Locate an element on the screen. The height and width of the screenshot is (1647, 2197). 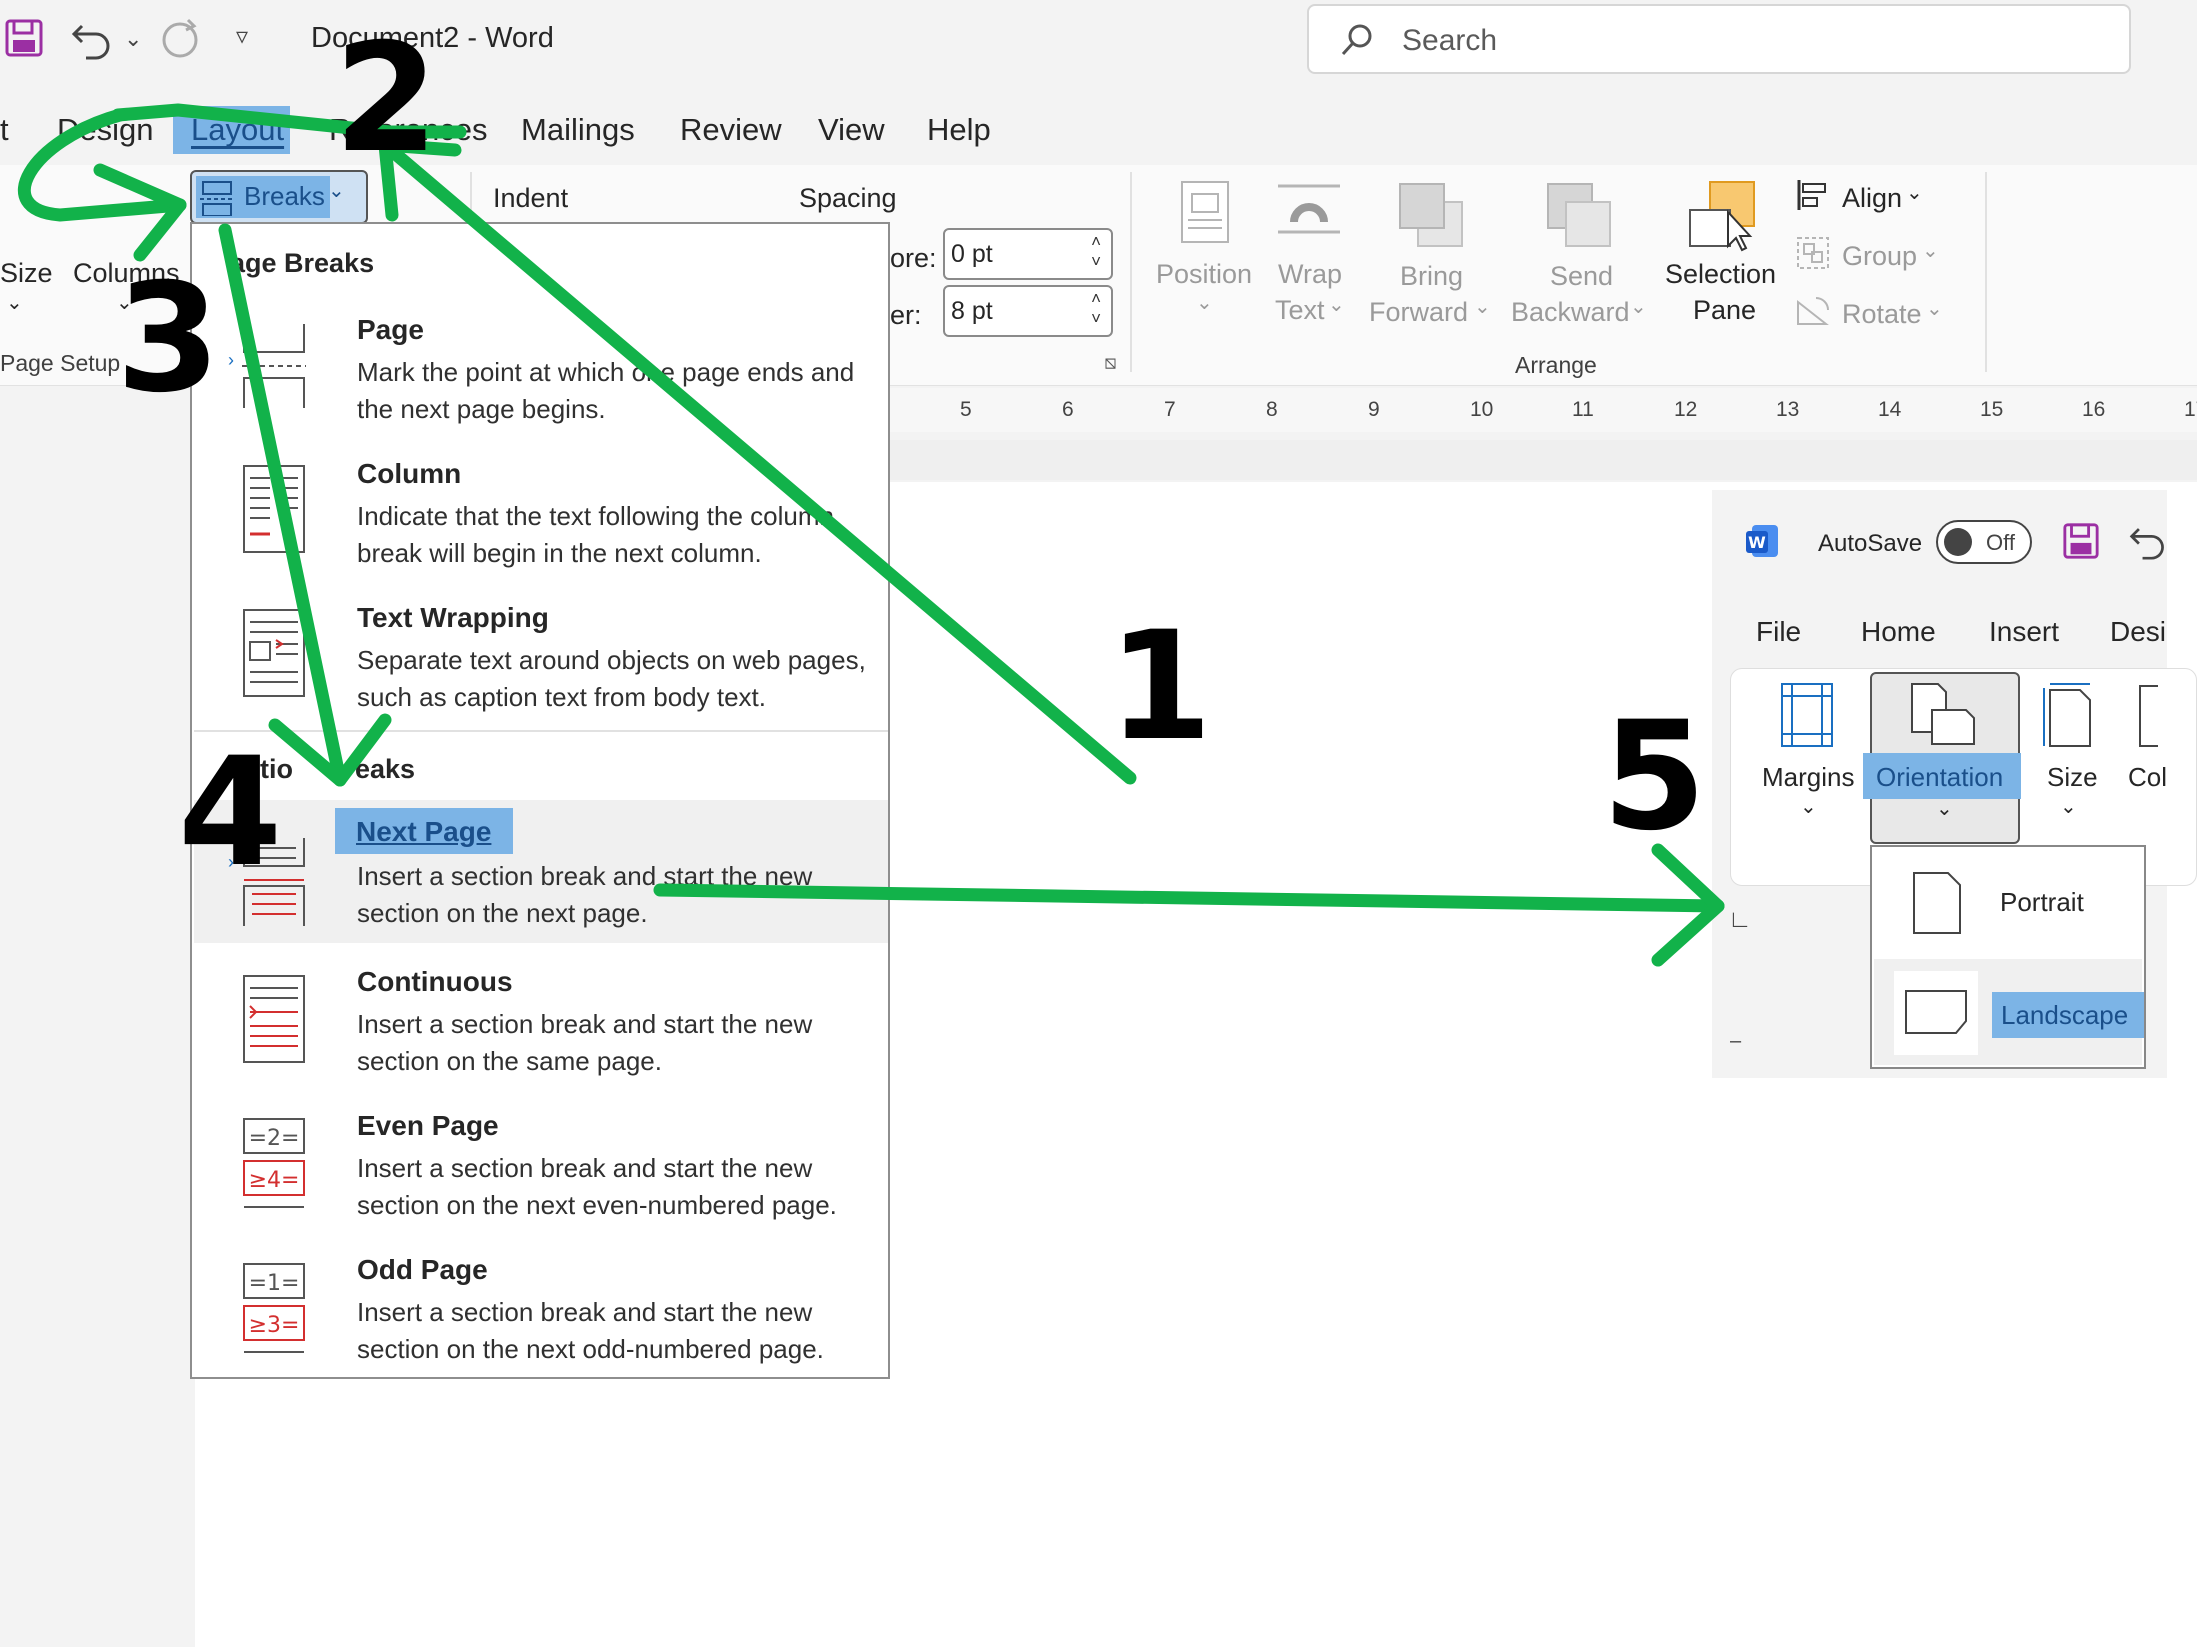
autosave-label: AutoSave is located at coordinates (1870, 543).